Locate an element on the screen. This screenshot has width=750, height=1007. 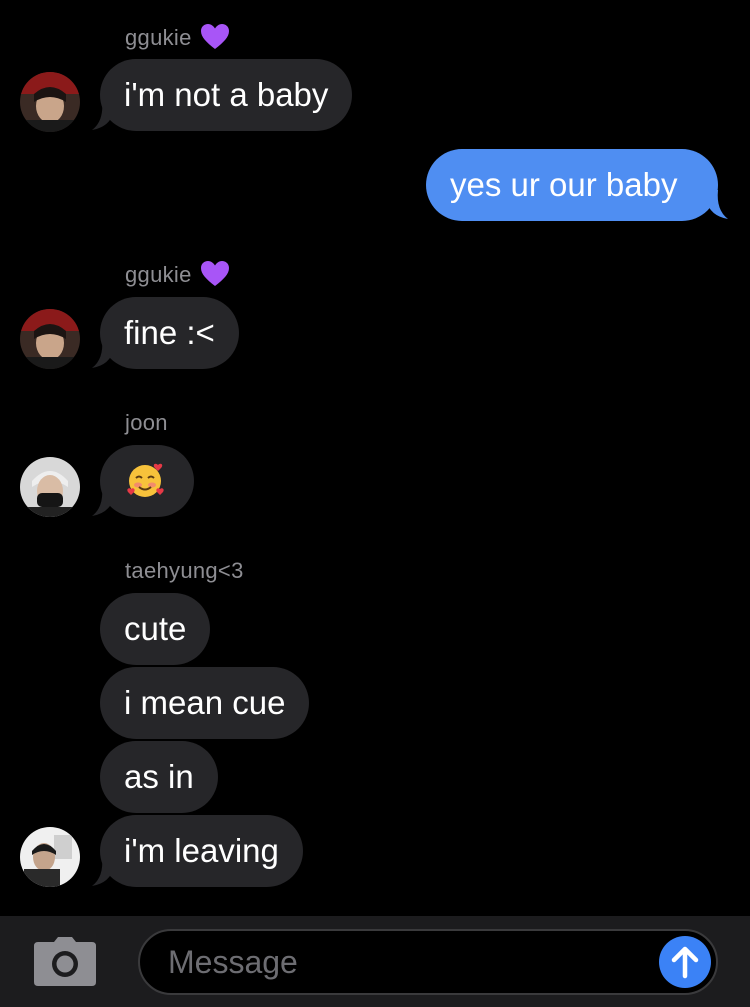
sender-name-taehyung: taehyung<3 is located at coordinates (184, 571).